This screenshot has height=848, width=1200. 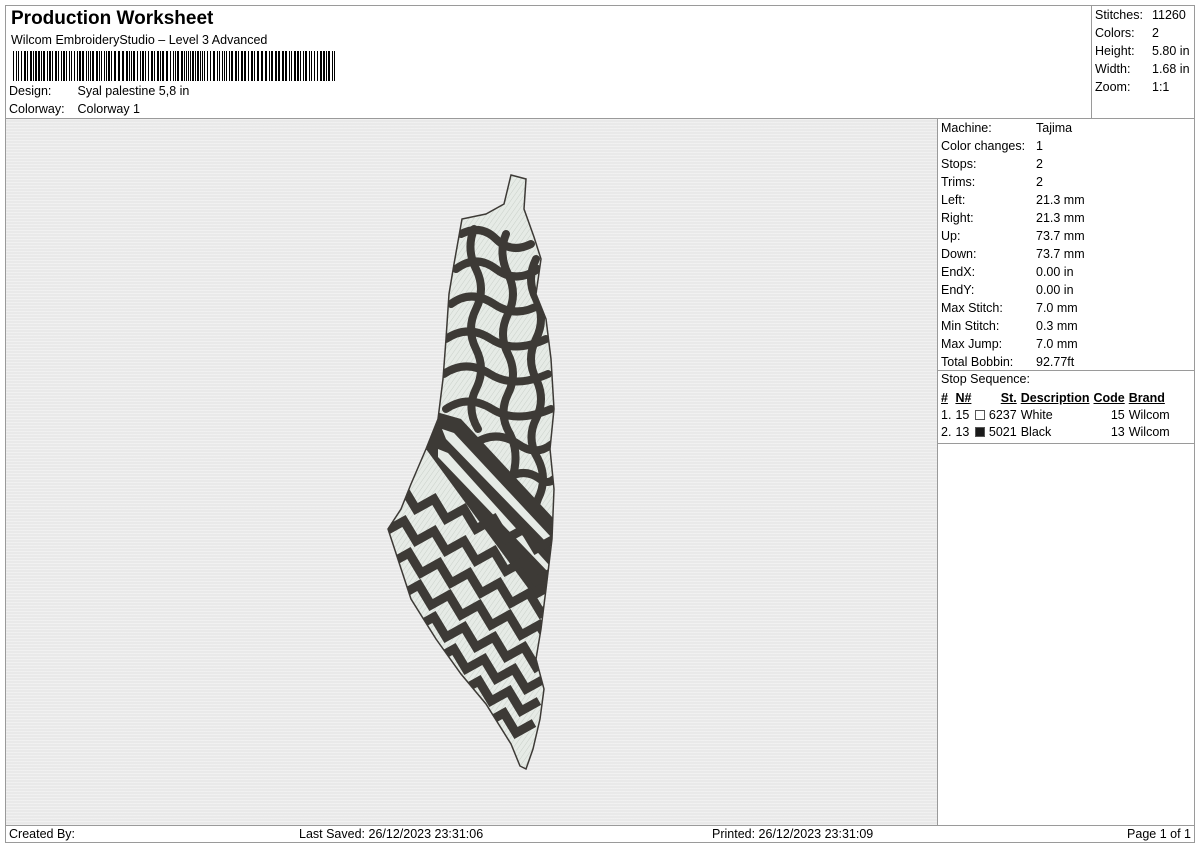 What do you see at coordinates (972, 344) in the screenshot?
I see `machine-info-label: Max Jump:` at bounding box center [972, 344].